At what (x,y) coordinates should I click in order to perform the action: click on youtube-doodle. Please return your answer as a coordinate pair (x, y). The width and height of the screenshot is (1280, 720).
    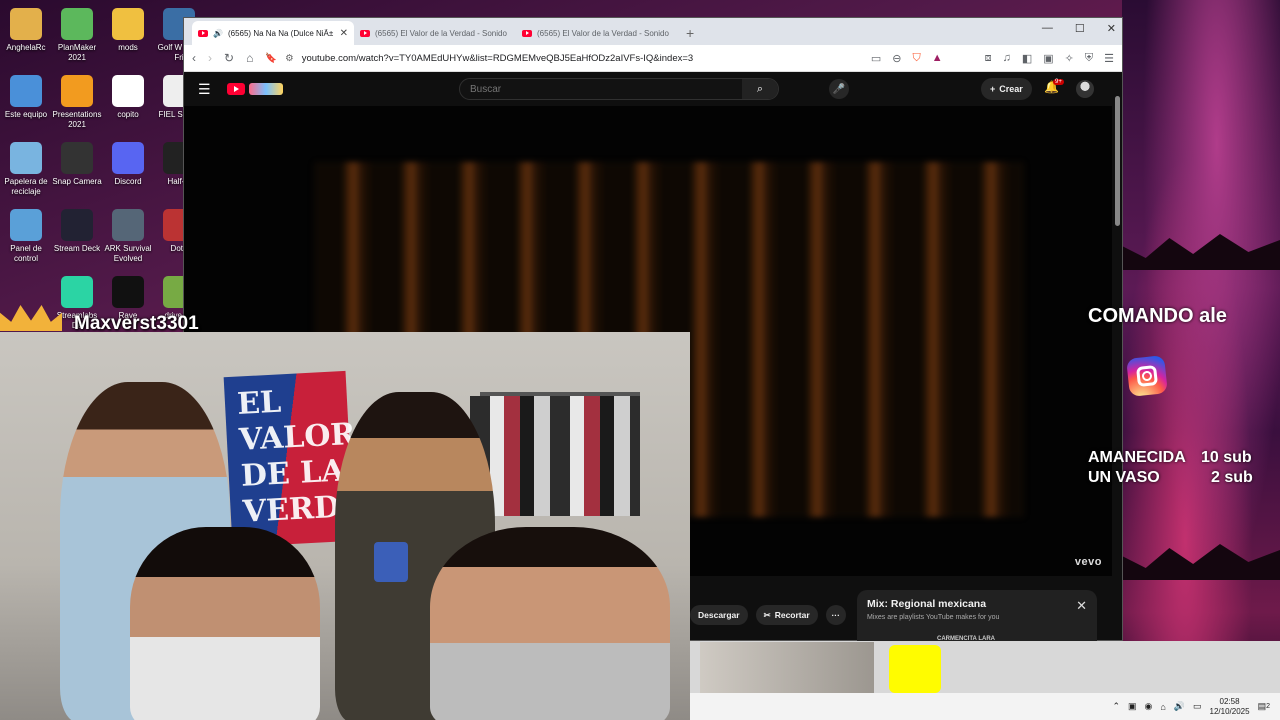
    Looking at the image, I should click on (265, 89).